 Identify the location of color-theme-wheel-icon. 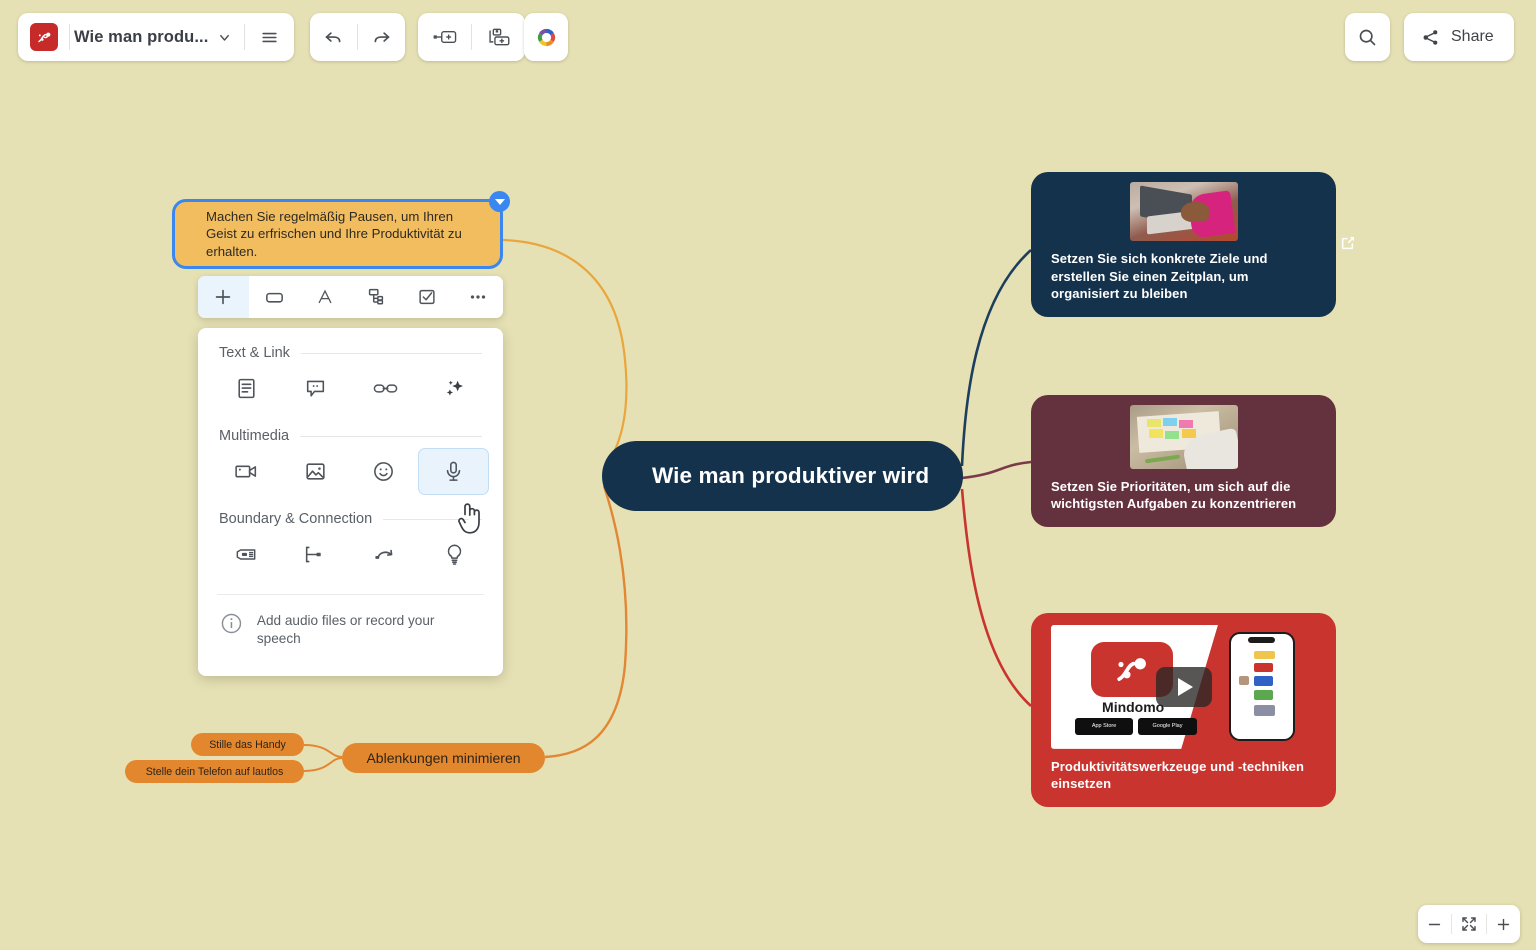
(546, 37).